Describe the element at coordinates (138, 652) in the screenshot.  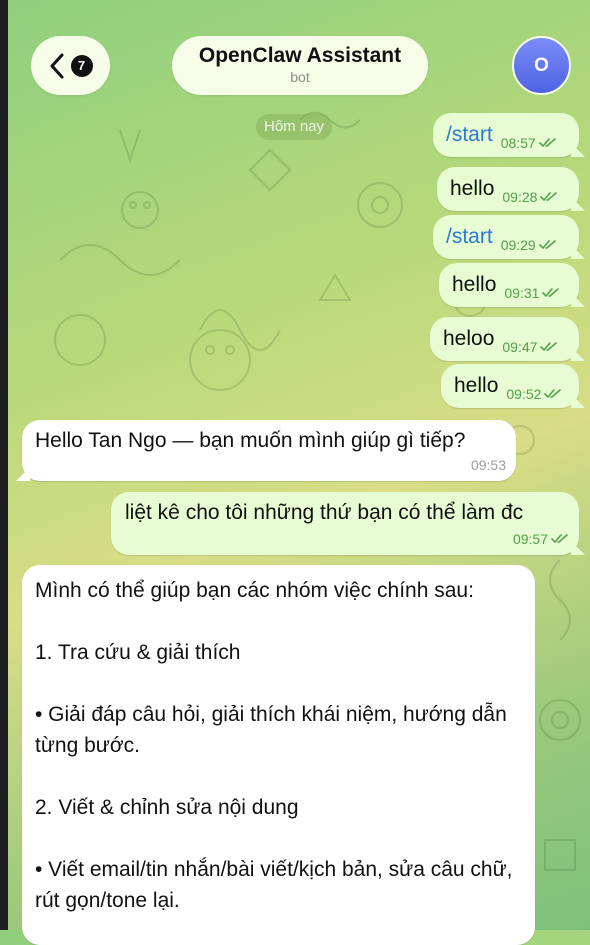
I see `reply-section-heading: 1. Tra cứu & giải thích` at that location.